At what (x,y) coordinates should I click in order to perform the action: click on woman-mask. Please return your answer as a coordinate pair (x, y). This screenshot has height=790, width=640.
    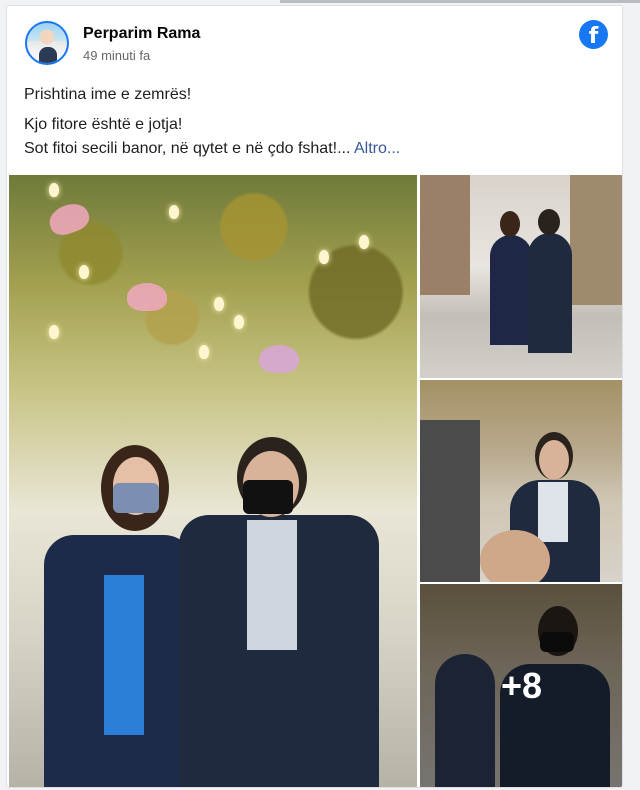
    Looking at the image, I should click on (136, 498).